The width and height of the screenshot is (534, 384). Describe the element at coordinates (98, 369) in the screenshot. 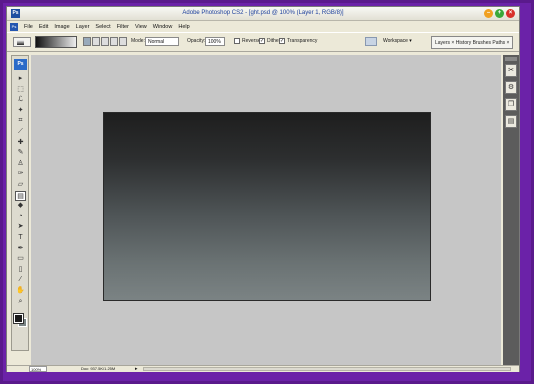

I see `document-info: Doc: 937.5K/1.25M` at that location.